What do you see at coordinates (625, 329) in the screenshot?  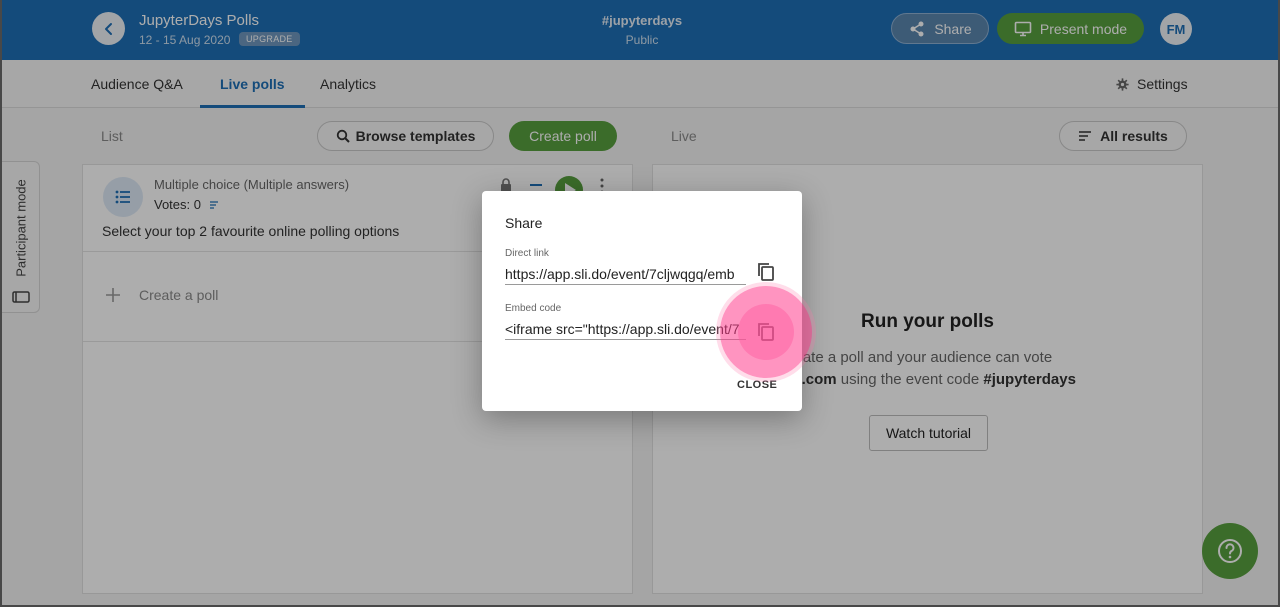 I see `embed-code-field` at bounding box center [625, 329].